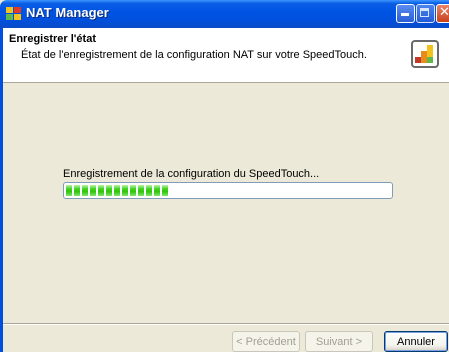 Image resolution: width=449 pixels, height=352 pixels. Describe the element at coordinates (334, 341) in the screenshot. I see `next-label: Suivant` at that location.